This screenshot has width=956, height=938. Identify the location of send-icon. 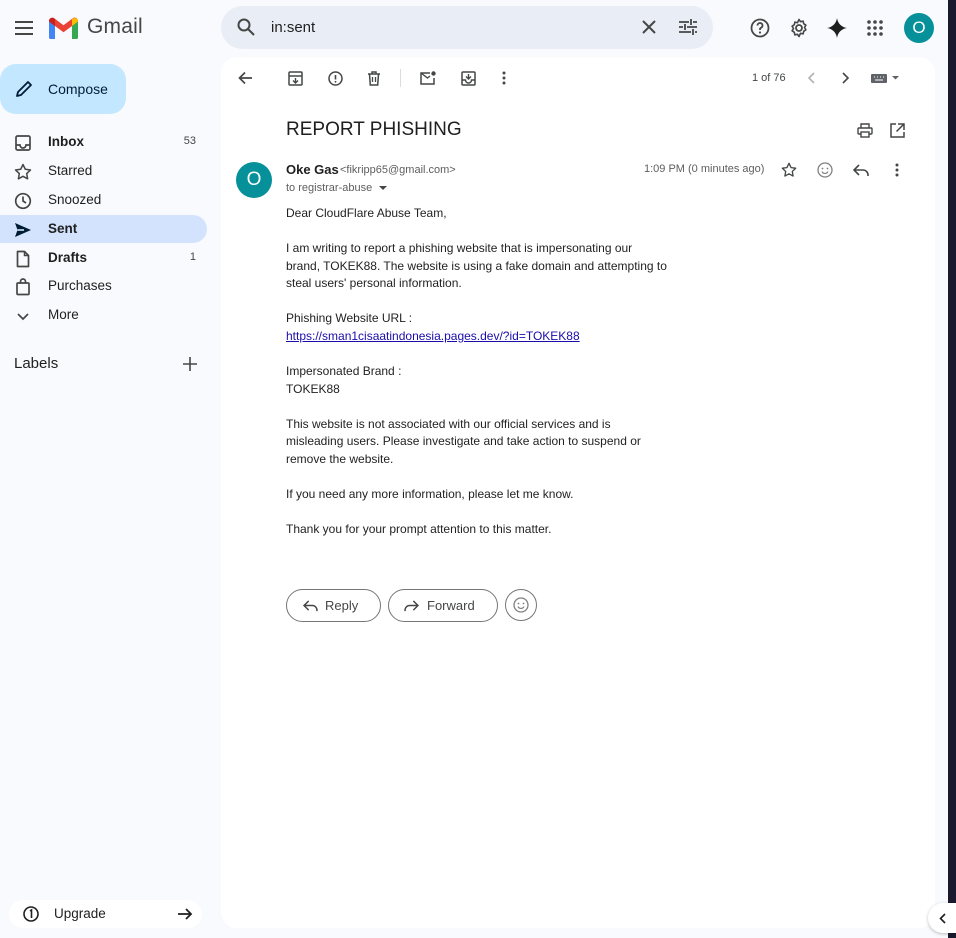
(23, 230).